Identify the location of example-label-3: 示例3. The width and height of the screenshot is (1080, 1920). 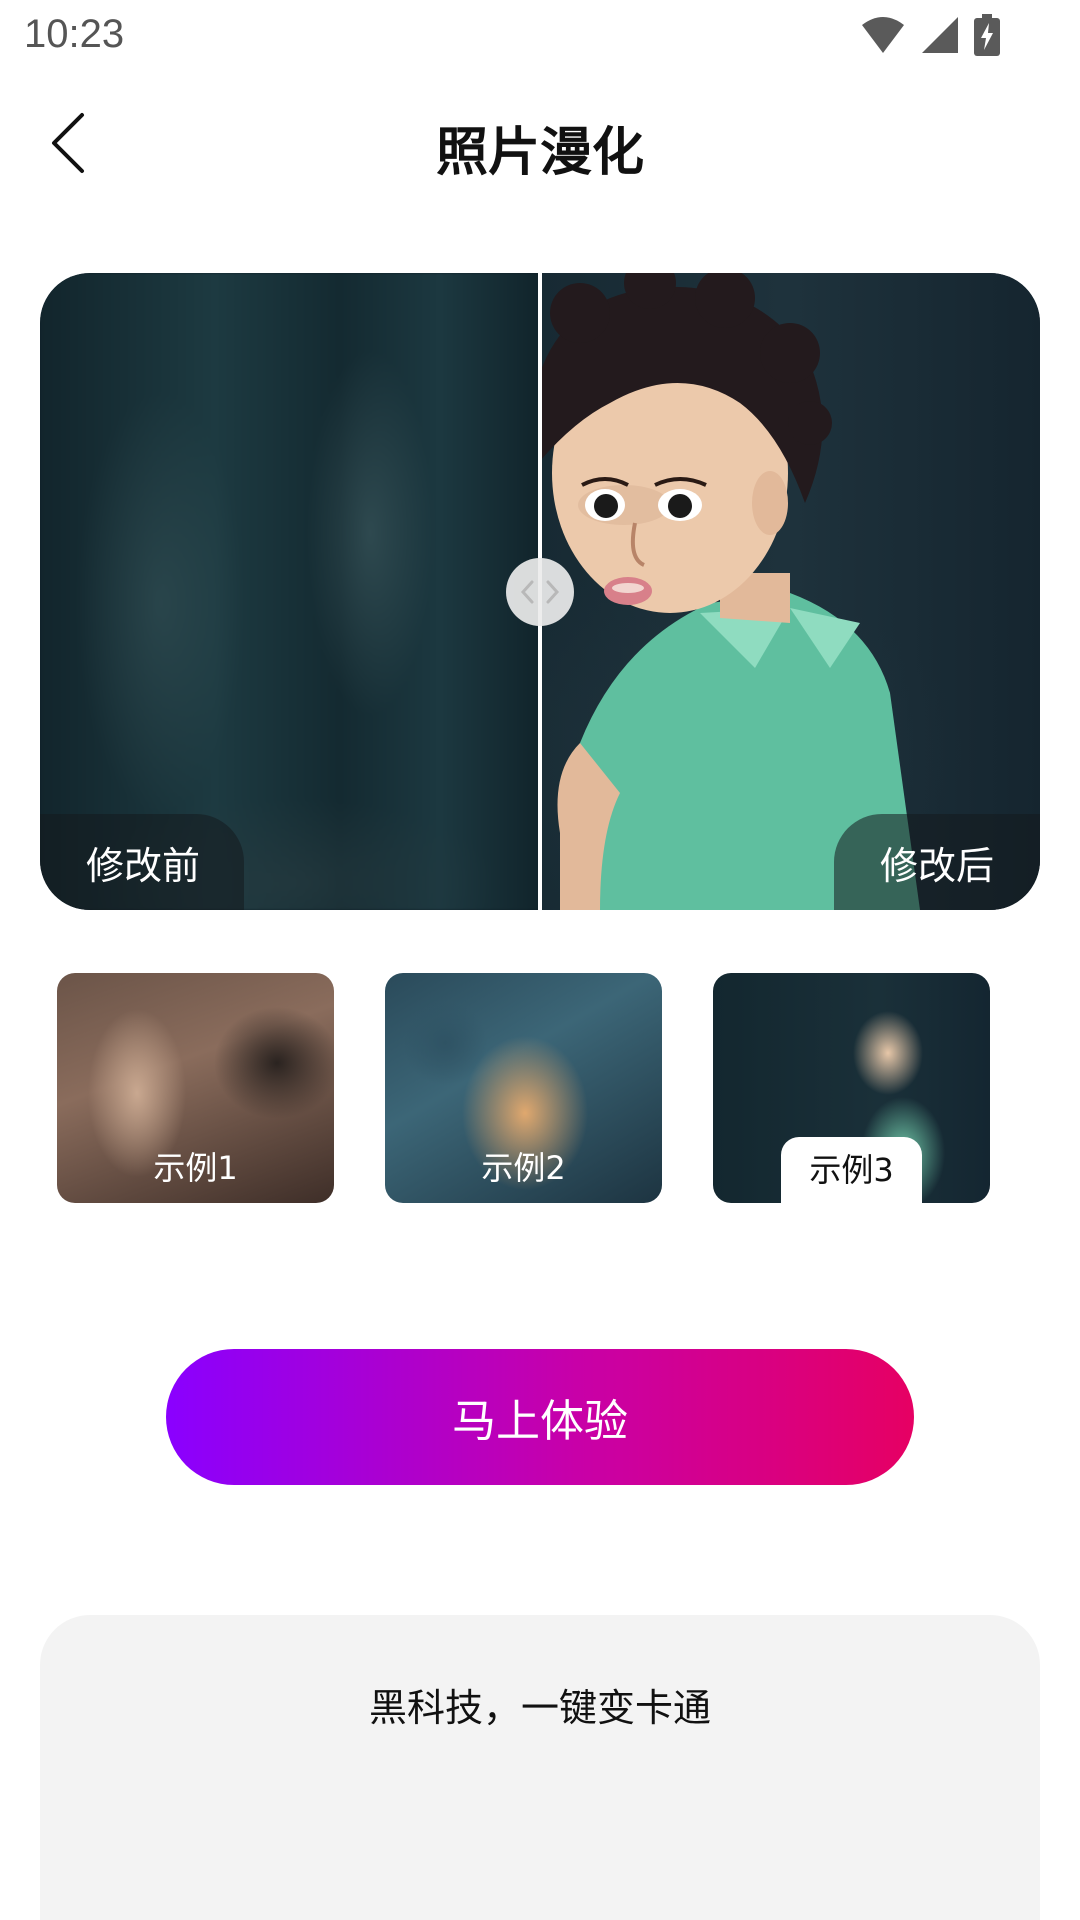
(851, 1170).